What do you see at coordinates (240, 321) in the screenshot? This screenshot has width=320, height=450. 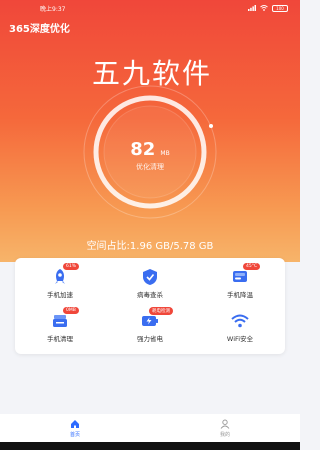 I see `wifi-icon` at bounding box center [240, 321].